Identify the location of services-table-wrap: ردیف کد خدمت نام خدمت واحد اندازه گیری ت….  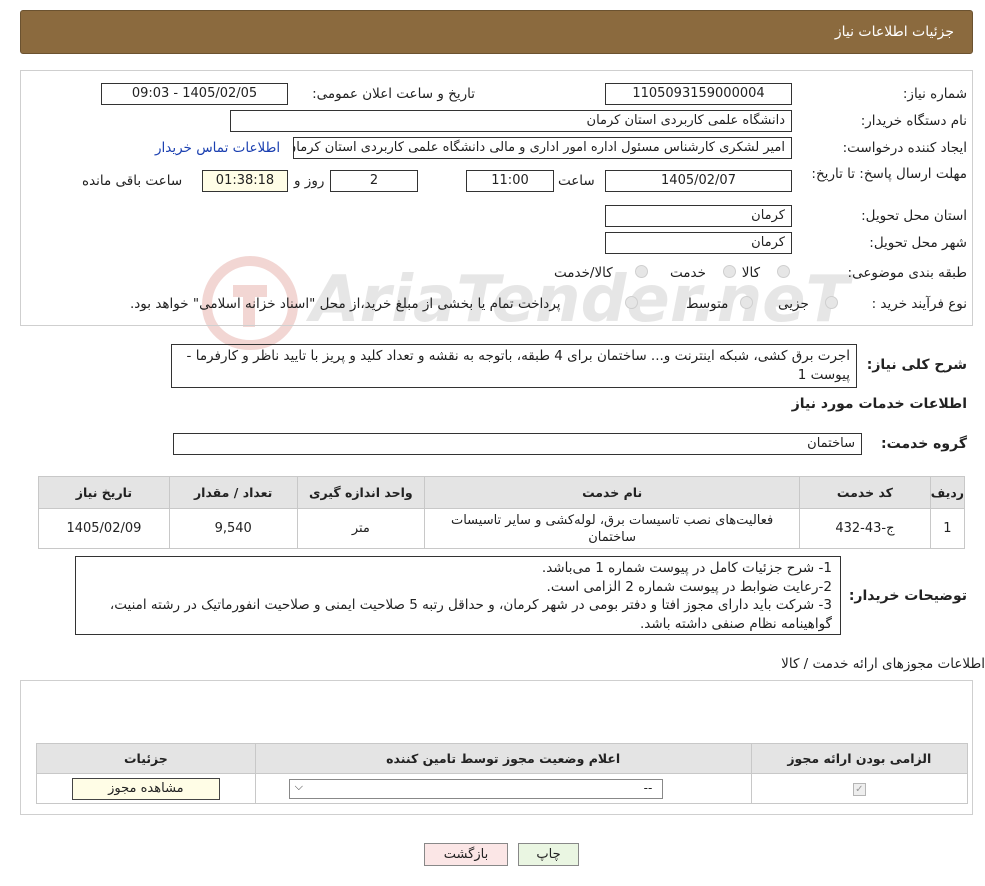
(502, 512).